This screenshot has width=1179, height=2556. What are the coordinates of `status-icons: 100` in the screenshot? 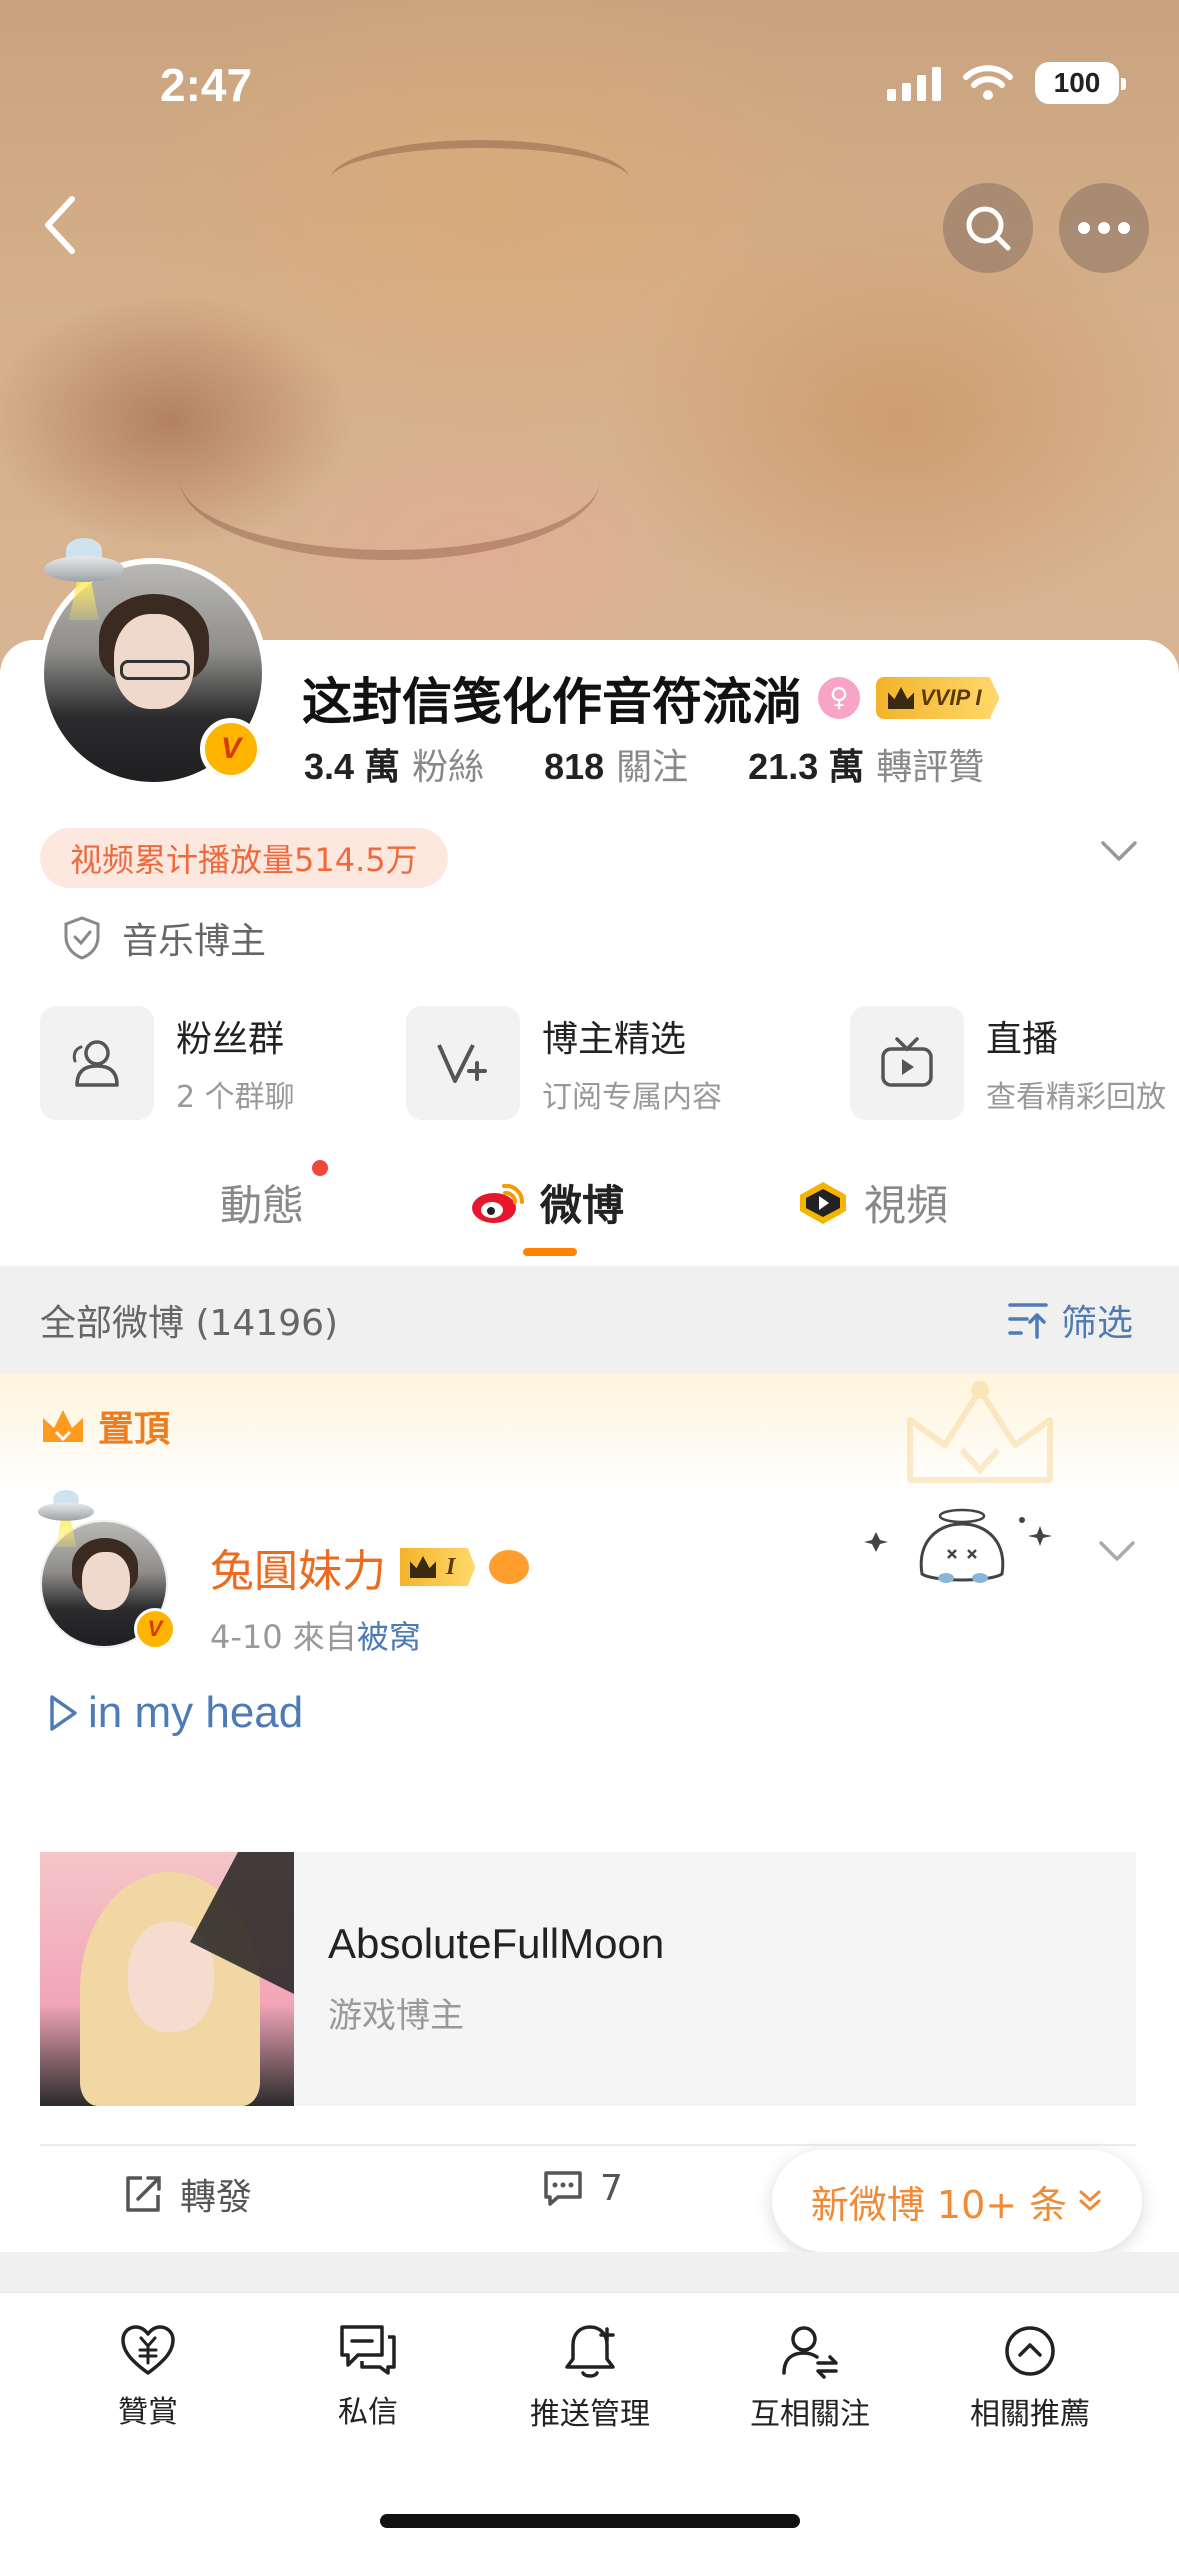 It's located at (1006, 83).